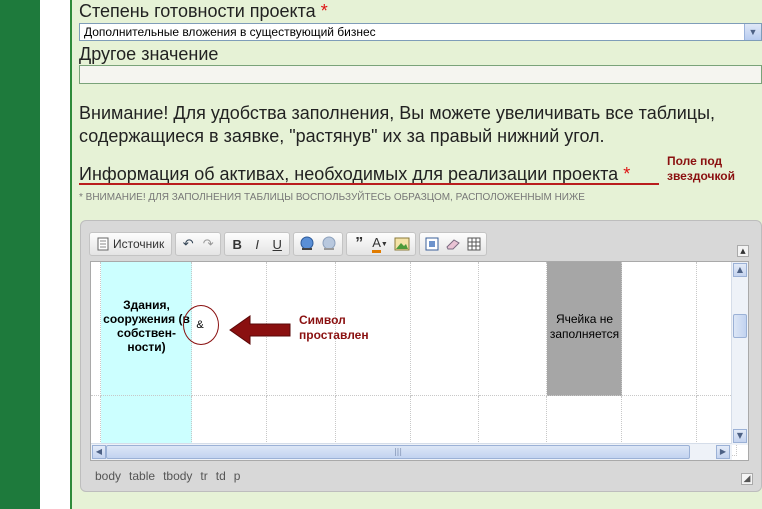  What do you see at coordinates (139, 244) in the screenshot?
I see `source-label: Источник` at bounding box center [139, 244].